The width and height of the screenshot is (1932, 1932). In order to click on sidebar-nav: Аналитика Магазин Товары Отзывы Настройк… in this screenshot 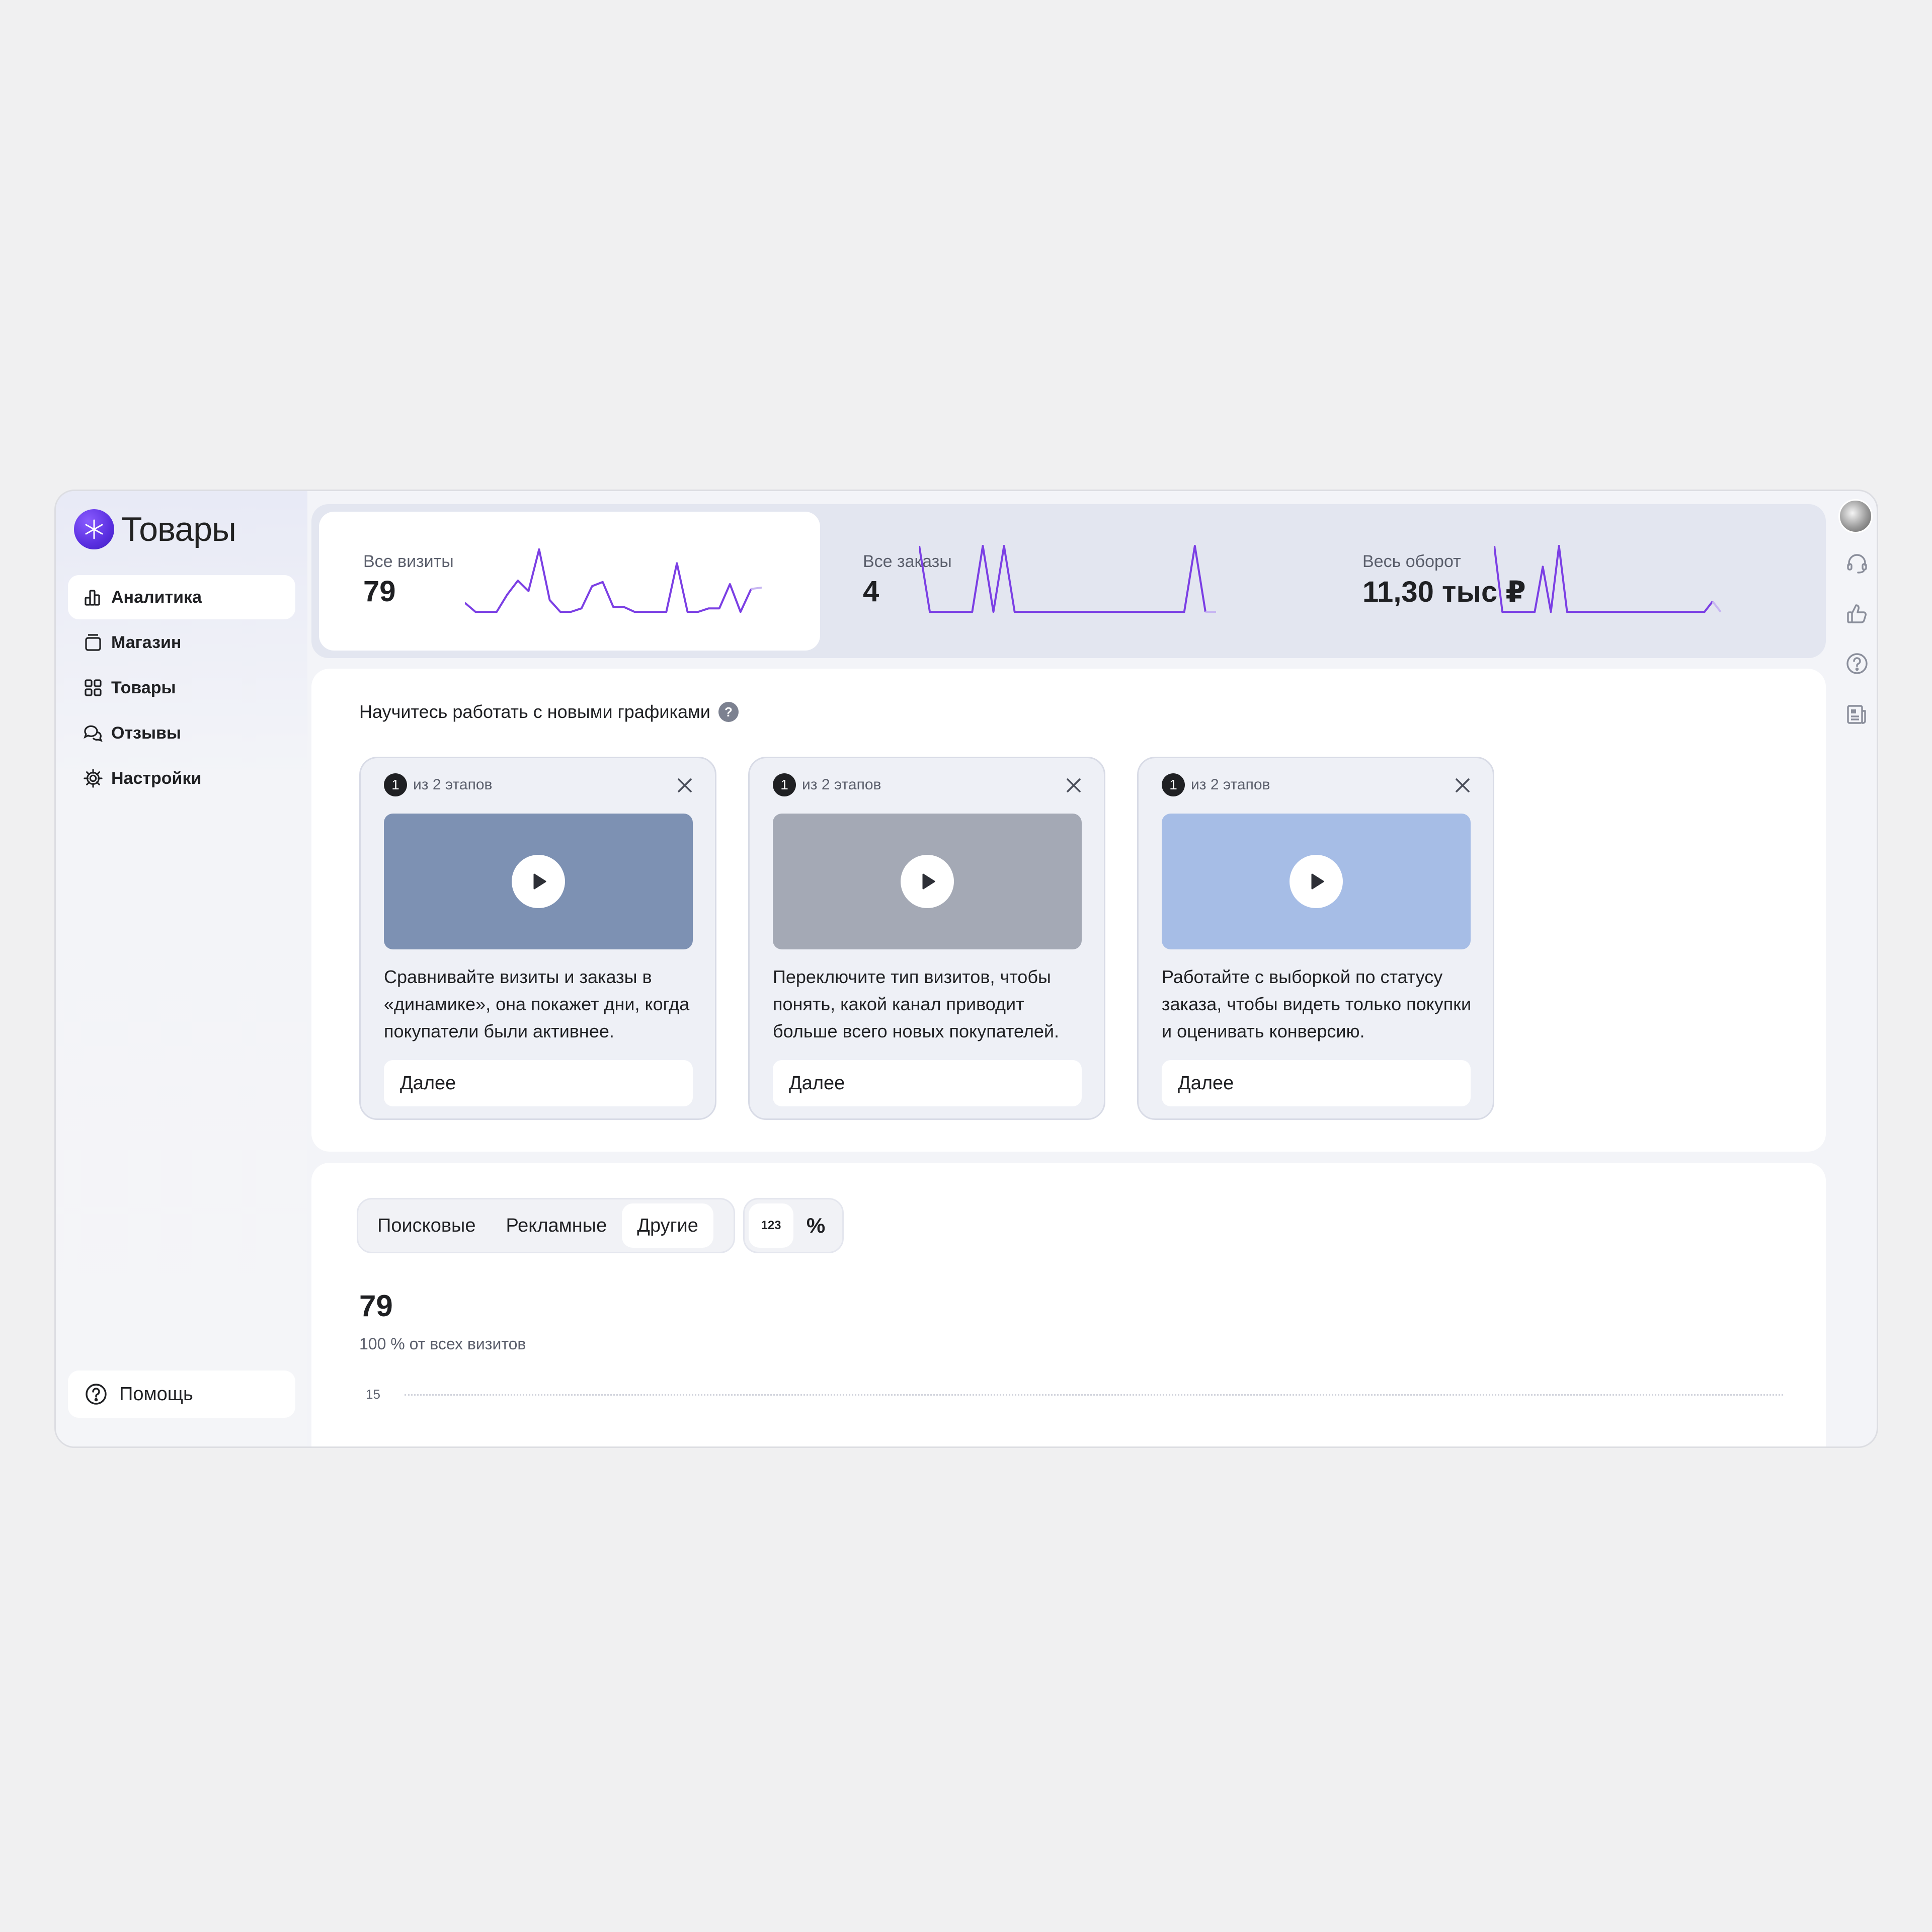, I will do `click(181, 688)`.